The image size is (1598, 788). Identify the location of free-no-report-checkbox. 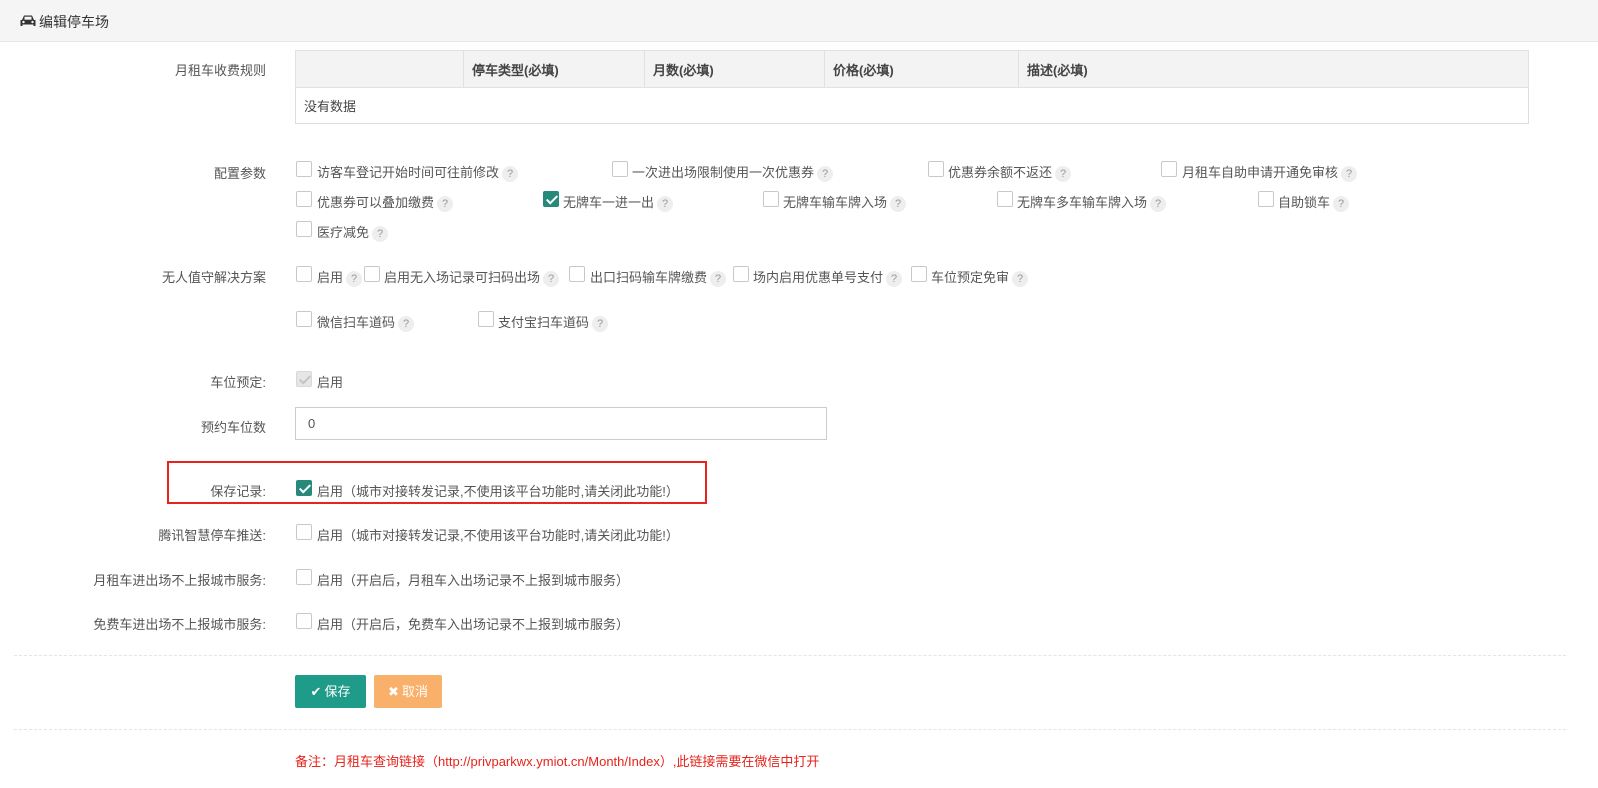
(304, 621).